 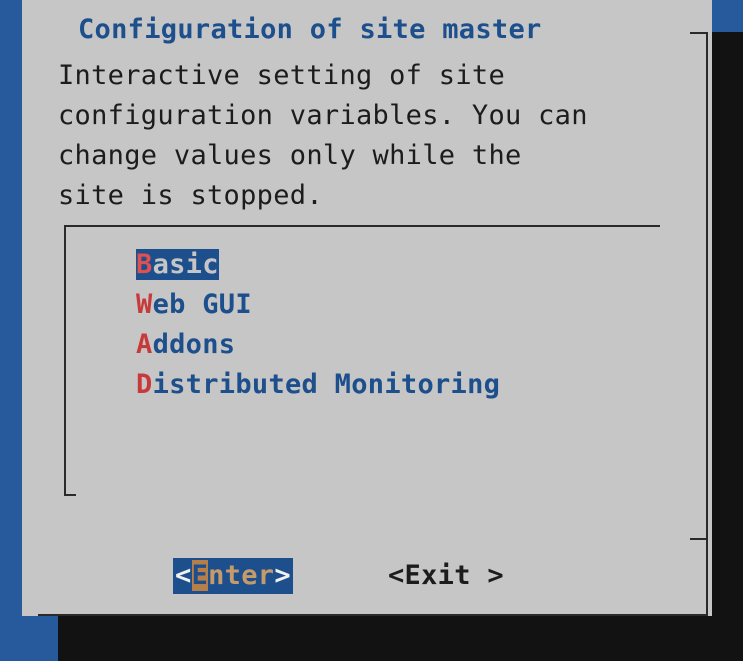 What do you see at coordinates (144, 304) in the screenshot?
I see `menu-item-hotkey: W` at bounding box center [144, 304].